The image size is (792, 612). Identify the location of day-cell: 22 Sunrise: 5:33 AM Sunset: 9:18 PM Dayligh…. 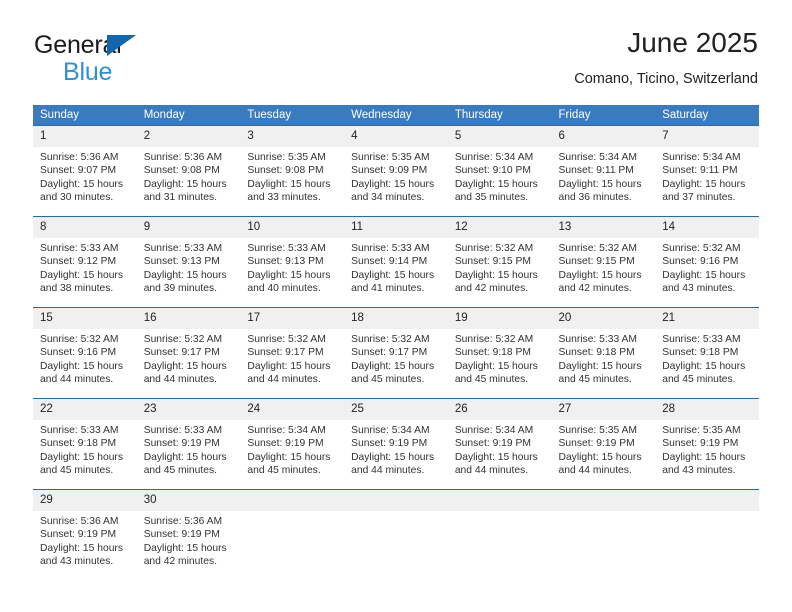
(85, 444).